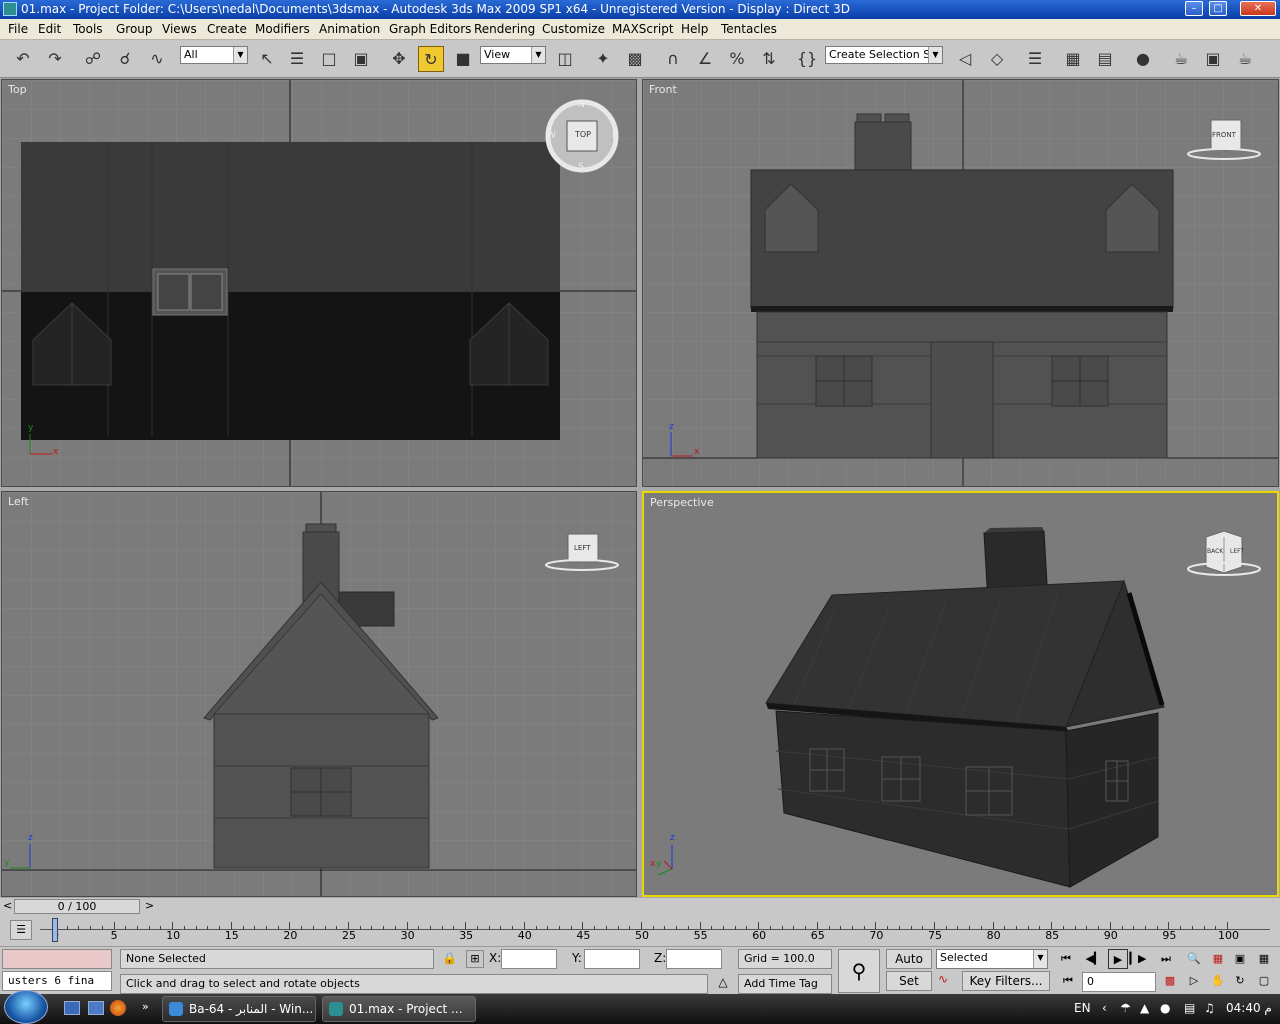 This screenshot has width=1280, height=1024. What do you see at coordinates (1215, 551) in the screenshot?
I see `viewcube-back-label: BACK` at bounding box center [1215, 551].